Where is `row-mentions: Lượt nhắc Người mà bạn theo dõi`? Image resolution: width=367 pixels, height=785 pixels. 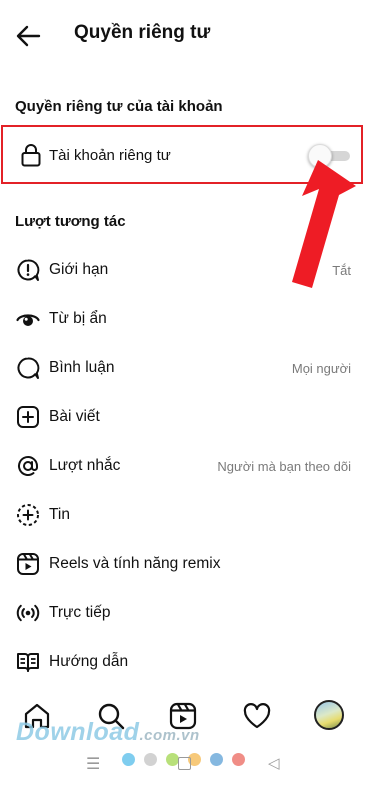 row-mentions: Lượt nhắc Người mà bạn theo dõi is located at coordinates (183, 466).